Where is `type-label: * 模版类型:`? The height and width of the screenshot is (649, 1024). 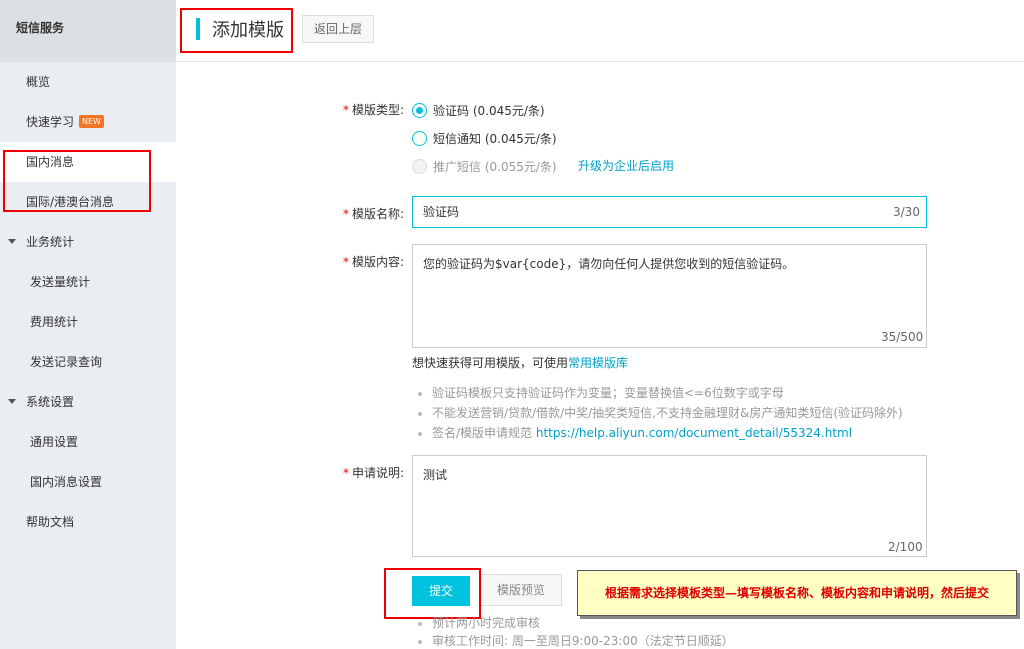
type-label: * 模版类型: is located at coordinates (373, 110).